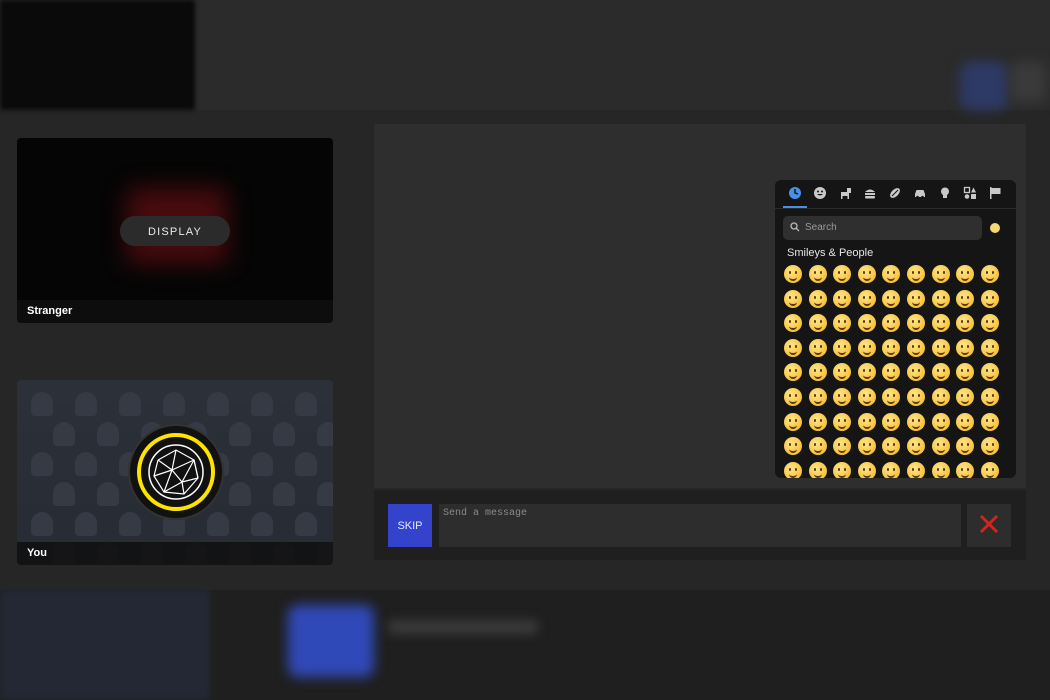  What do you see at coordinates (821, 227) in the screenshot?
I see `emoji-search-placeholder: Search` at bounding box center [821, 227].